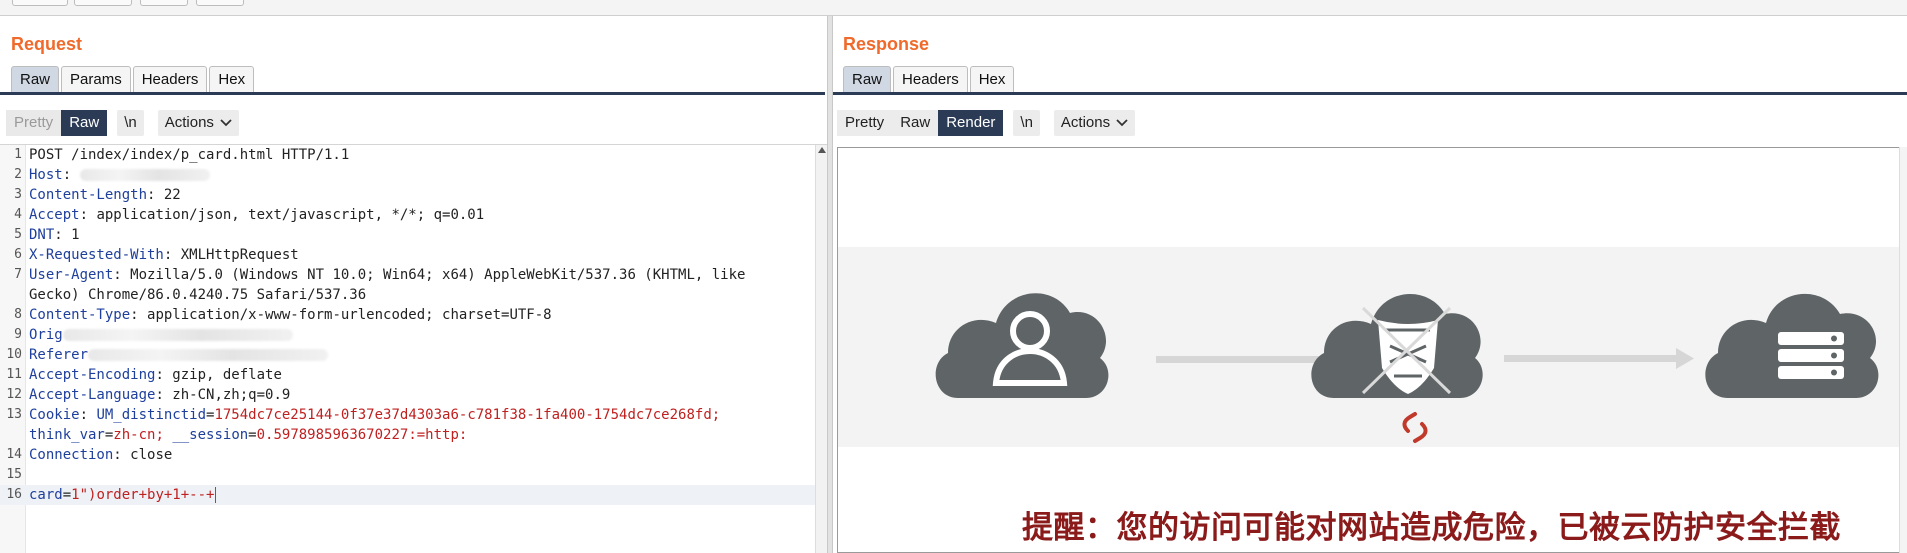 The width and height of the screenshot is (1907, 553). Describe the element at coordinates (46, 335) in the screenshot. I see `header-name: Orig` at that location.